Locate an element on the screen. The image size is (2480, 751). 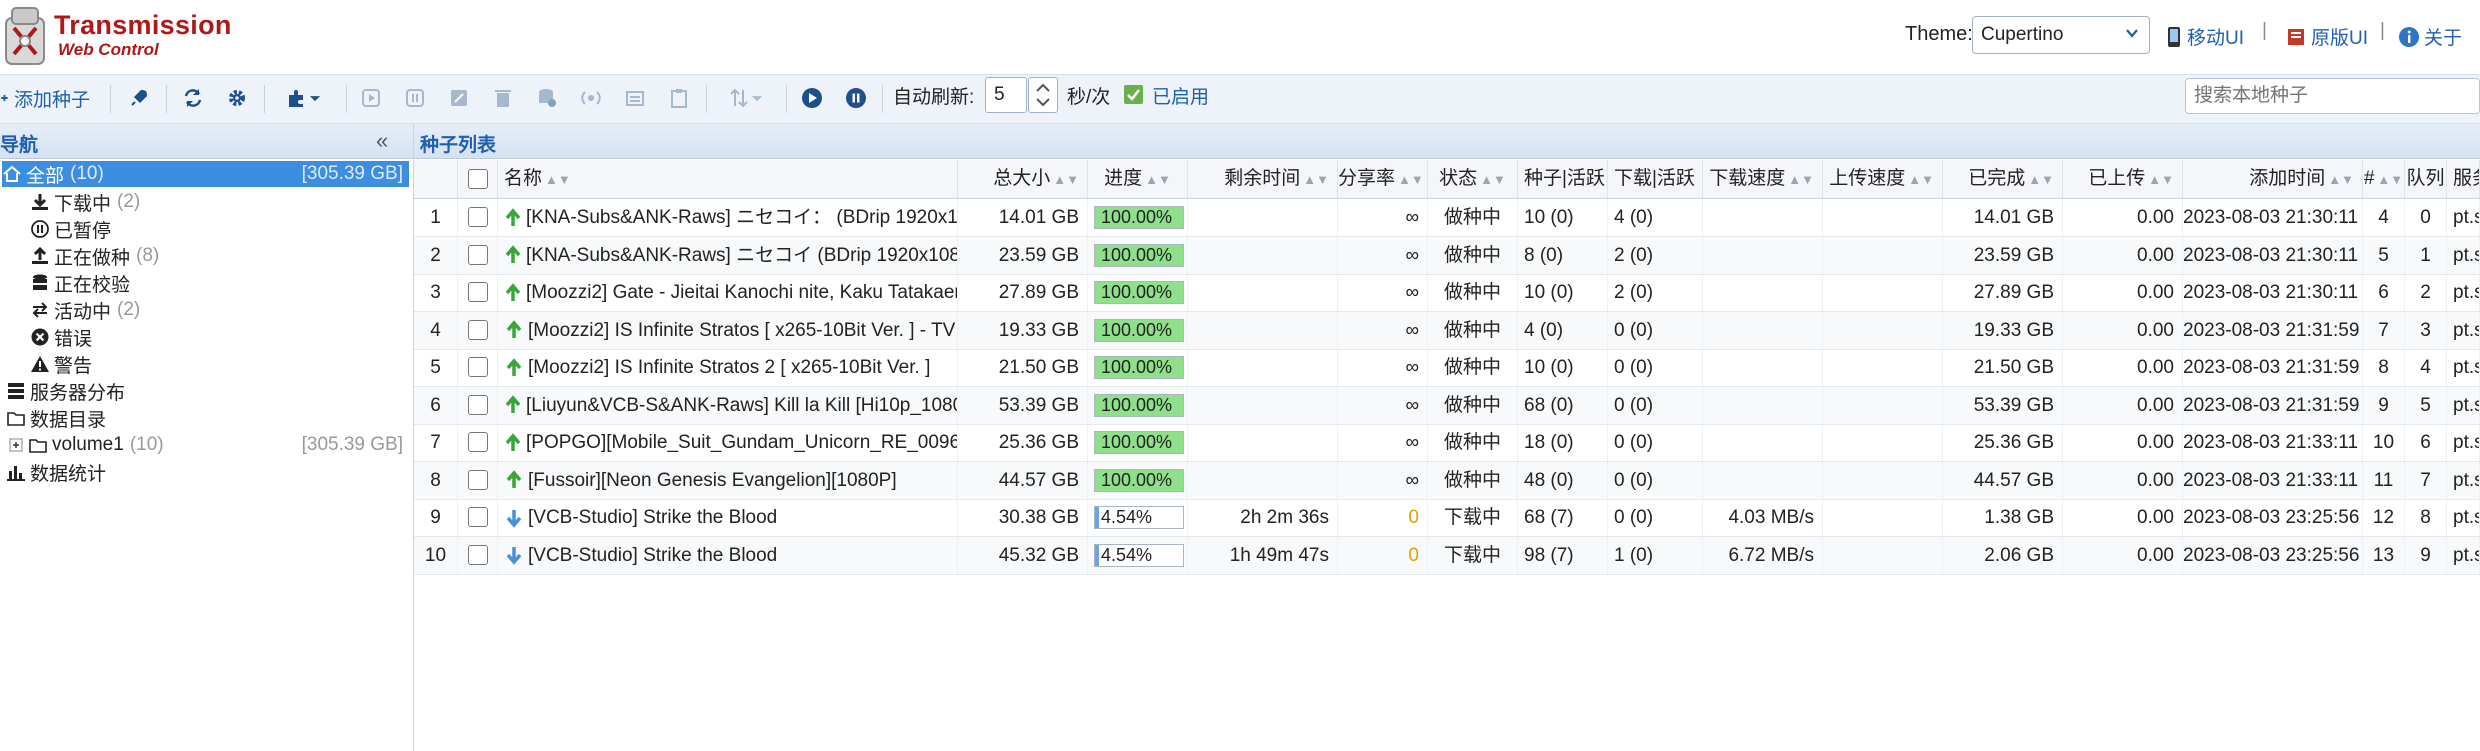
copy-button is located at coordinates (679, 98).